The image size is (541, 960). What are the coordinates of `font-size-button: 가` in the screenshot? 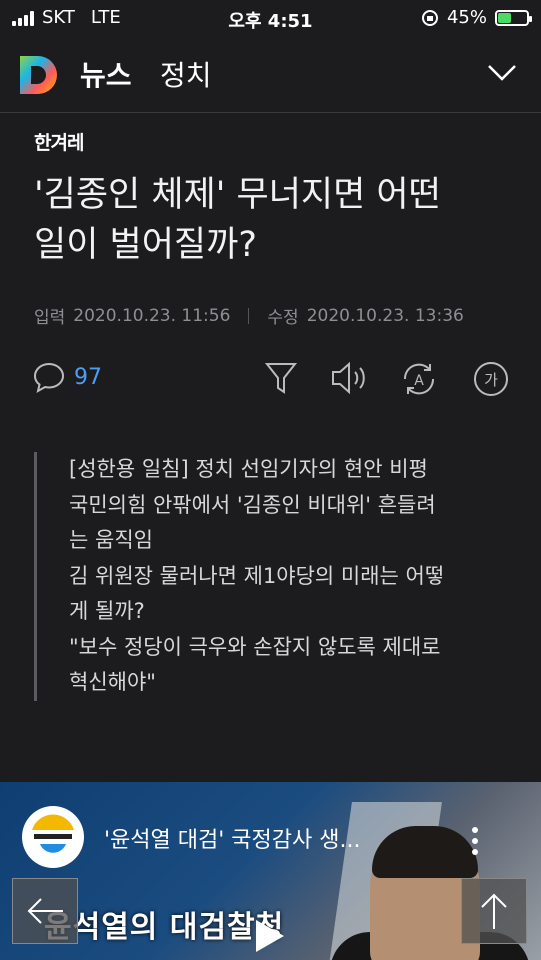 It's located at (491, 381).